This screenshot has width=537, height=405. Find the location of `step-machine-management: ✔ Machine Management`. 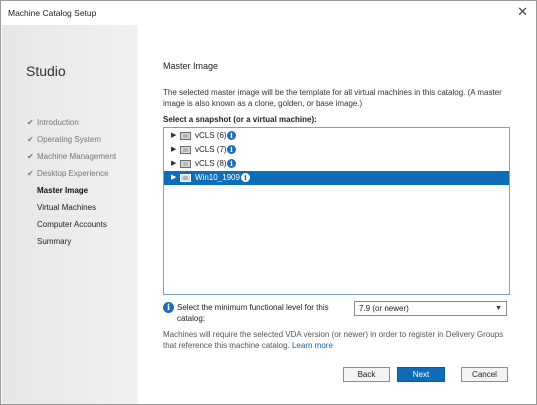

step-machine-management: ✔ Machine Management is located at coordinates (71, 156).